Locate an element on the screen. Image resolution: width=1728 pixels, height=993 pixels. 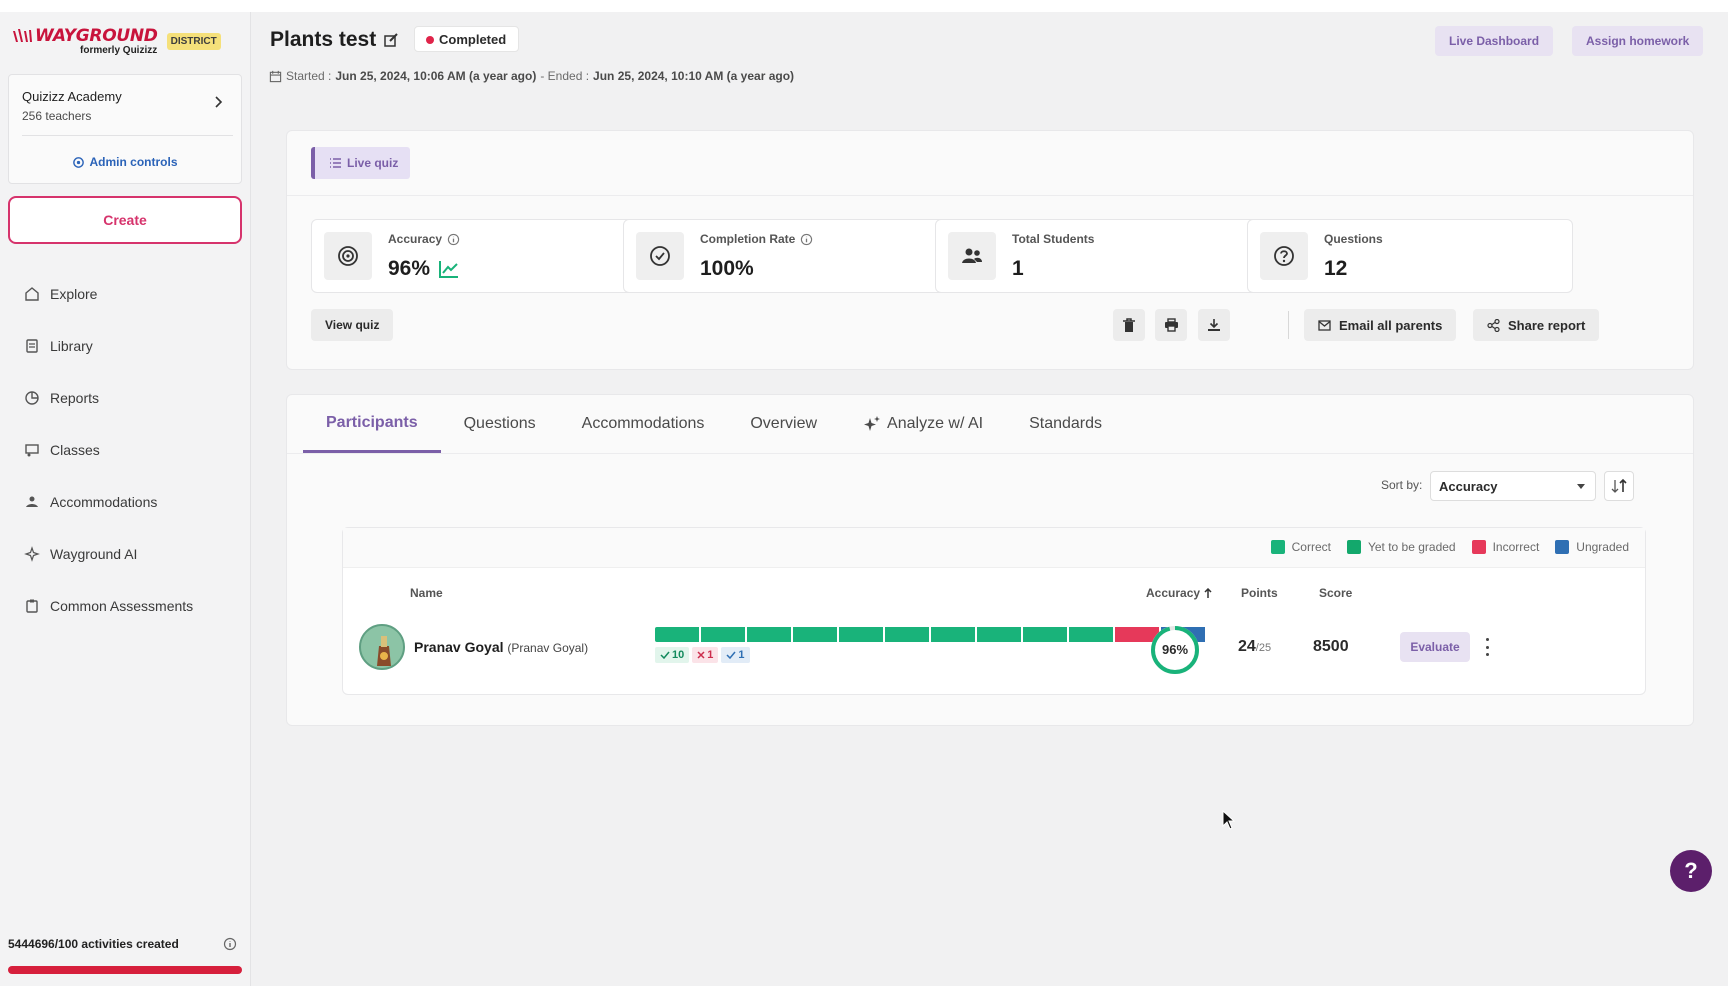
tab-accommodations: Accommodations is located at coordinates (643, 424).